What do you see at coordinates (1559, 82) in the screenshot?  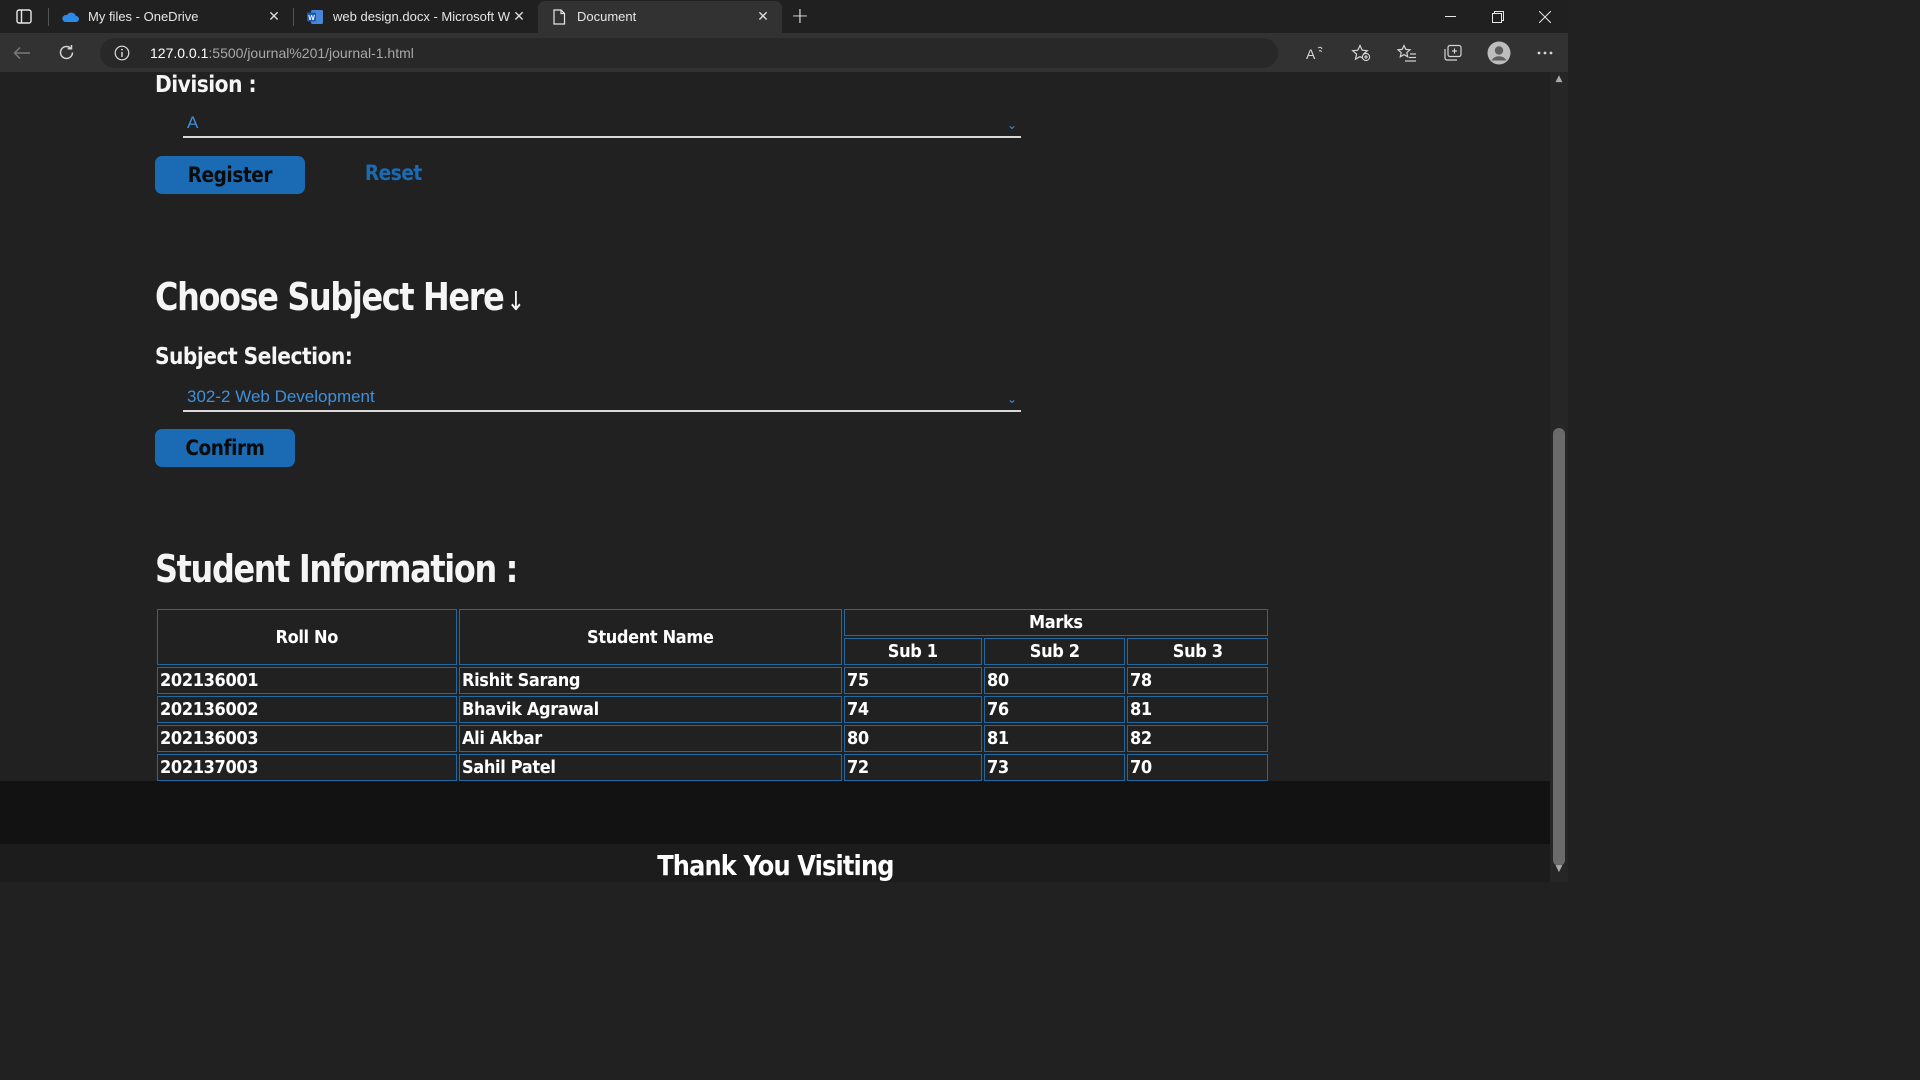 I see `scroll-up-arrow-icon: ▲` at bounding box center [1559, 82].